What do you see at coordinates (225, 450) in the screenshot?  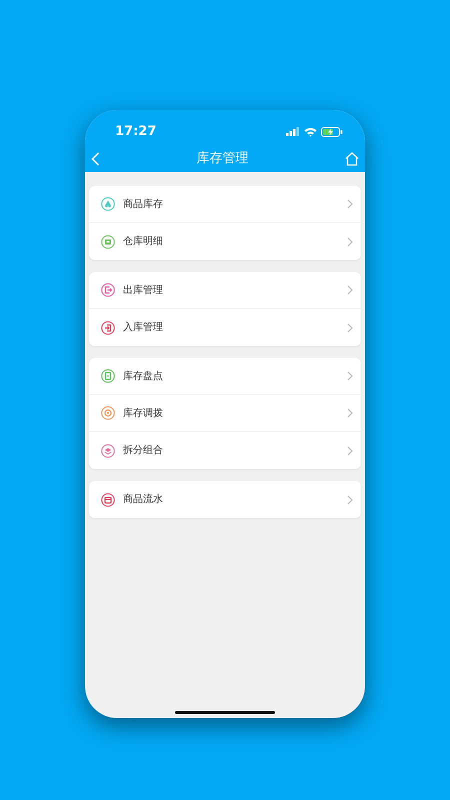 I see `menu-item: 拆分组合` at bounding box center [225, 450].